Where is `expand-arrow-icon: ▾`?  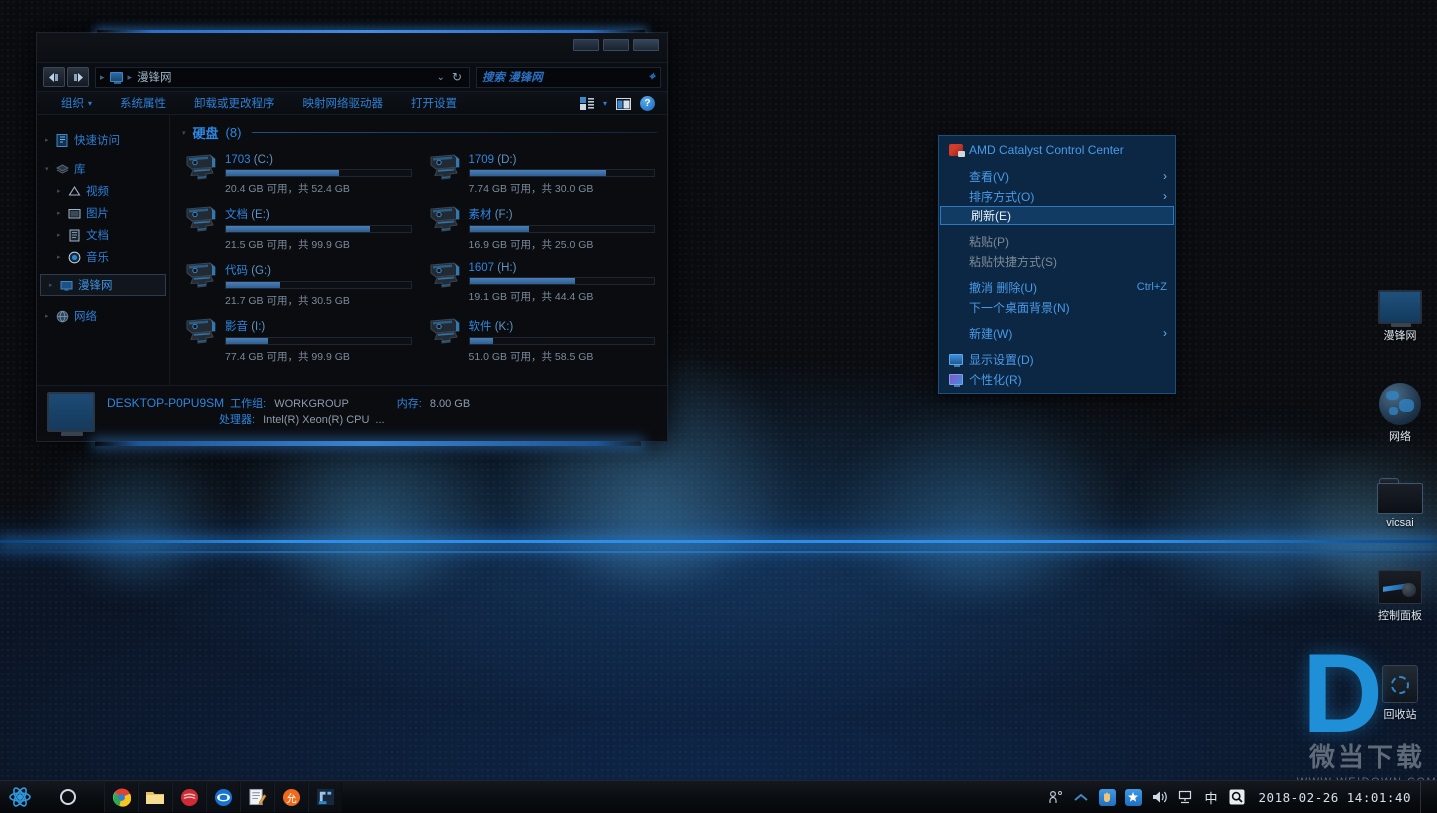 expand-arrow-icon: ▾ is located at coordinates (48, 169).